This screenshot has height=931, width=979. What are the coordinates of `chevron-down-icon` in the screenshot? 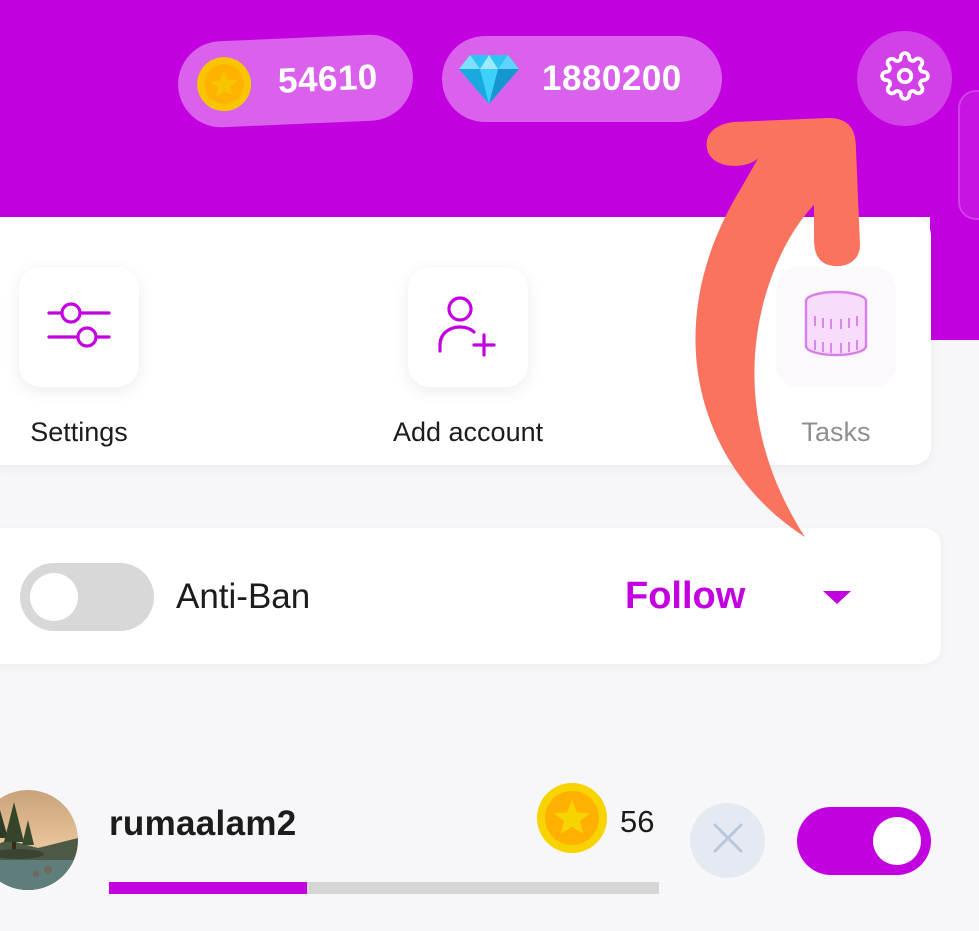 It's located at (837, 597).